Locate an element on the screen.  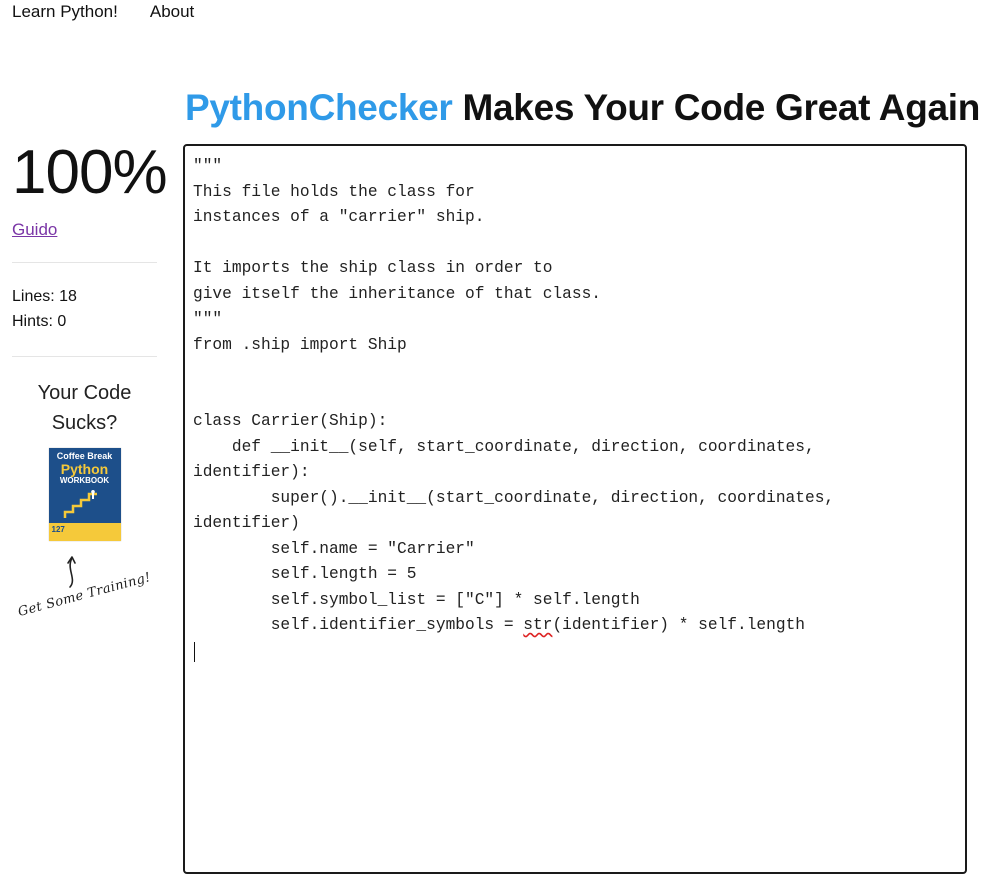
text-cursor is located at coordinates (194, 652).